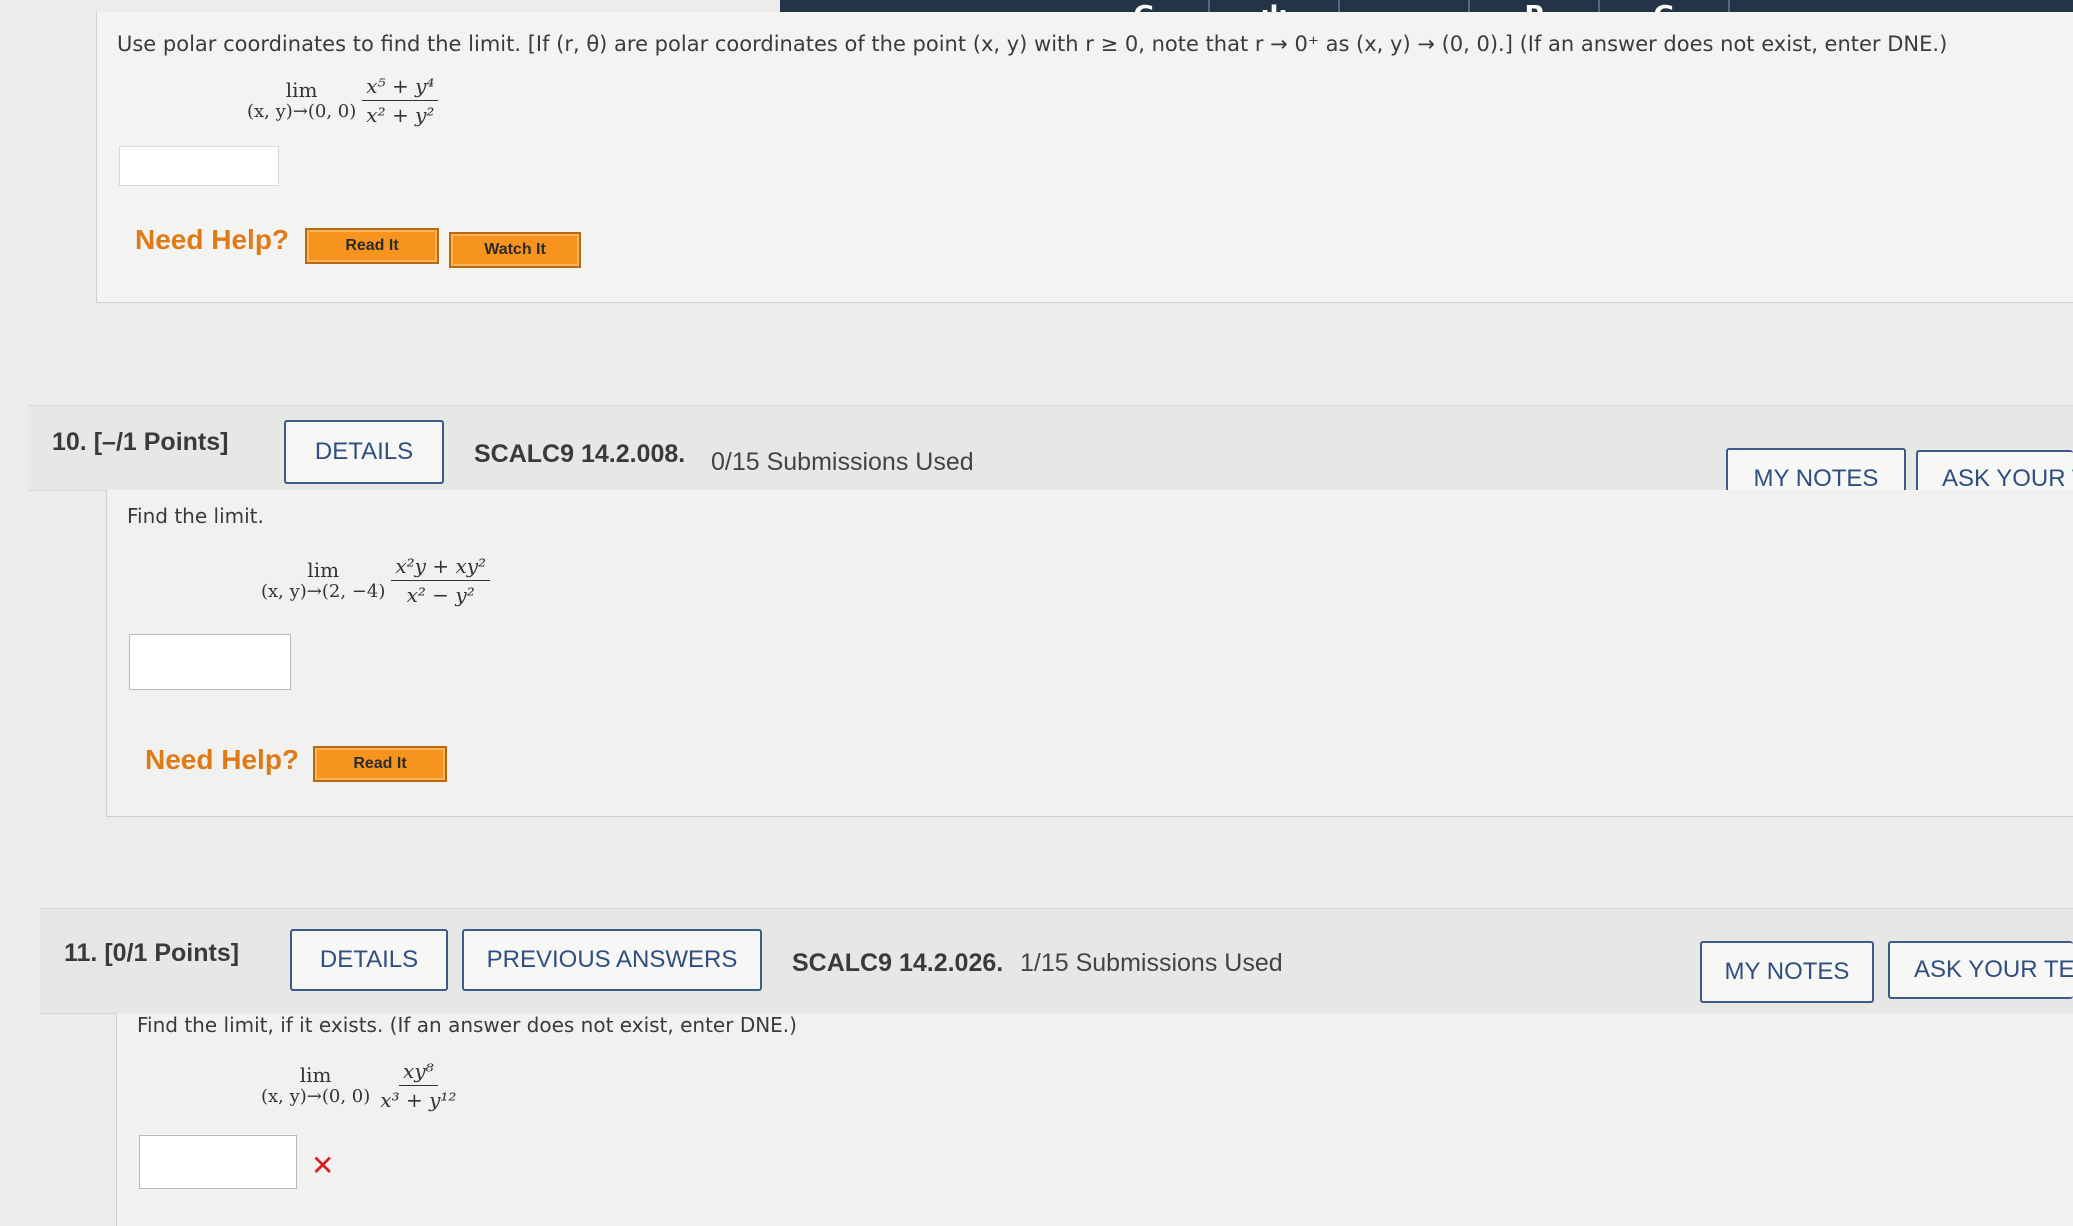  I want to click on question-points: [–/1 Points], so click(161, 442).